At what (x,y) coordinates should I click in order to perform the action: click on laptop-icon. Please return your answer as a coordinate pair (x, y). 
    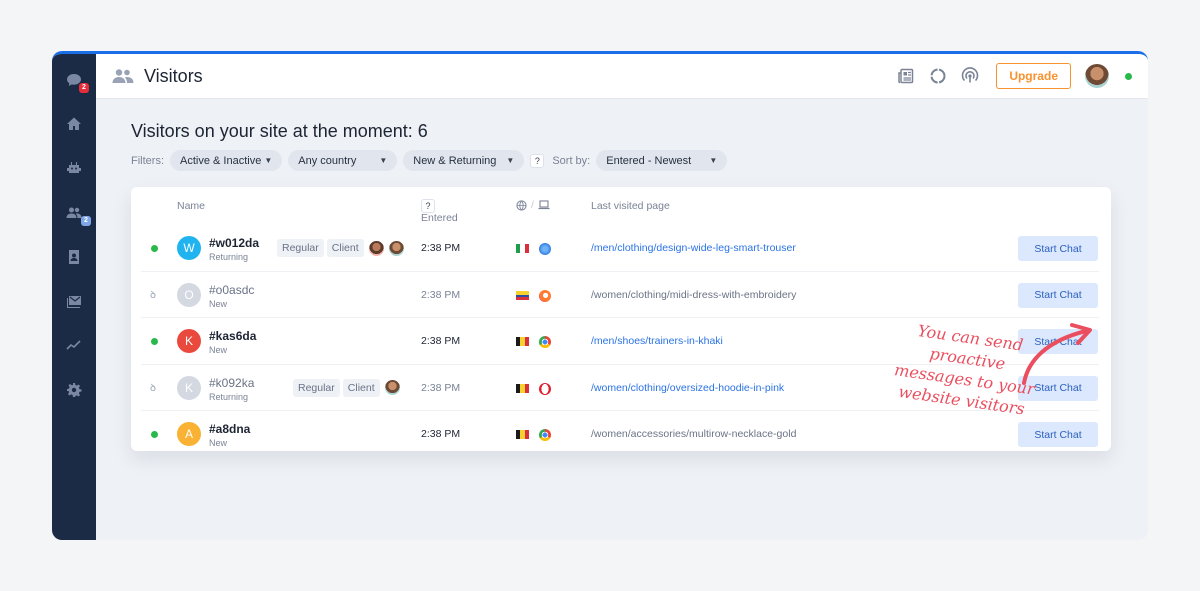
    Looking at the image, I should click on (544, 205).